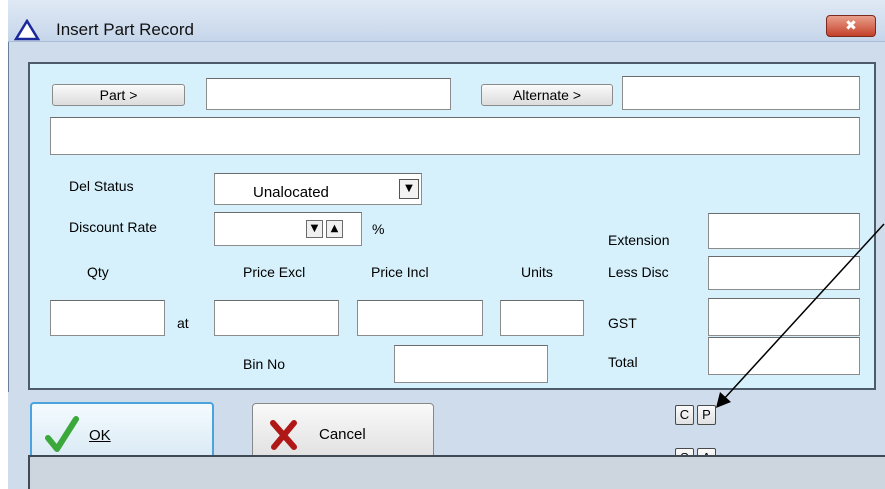 This screenshot has height=489, width=885. What do you see at coordinates (420, 318) in the screenshot?
I see `price-incl-field` at bounding box center [420, 318].